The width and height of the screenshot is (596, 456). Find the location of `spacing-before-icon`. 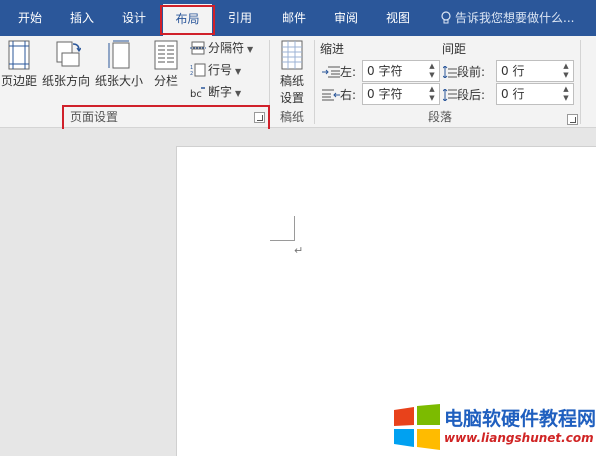

spacing-before-icon is located at coordinates (449, 72).